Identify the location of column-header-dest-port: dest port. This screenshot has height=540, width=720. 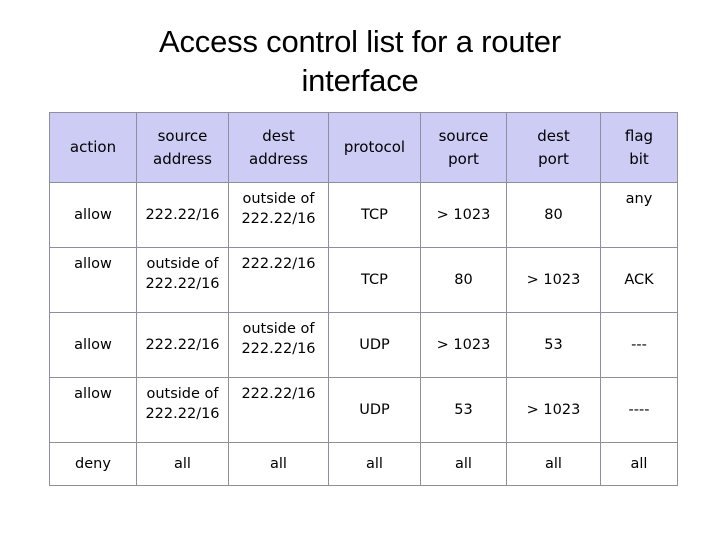
(553, 147).